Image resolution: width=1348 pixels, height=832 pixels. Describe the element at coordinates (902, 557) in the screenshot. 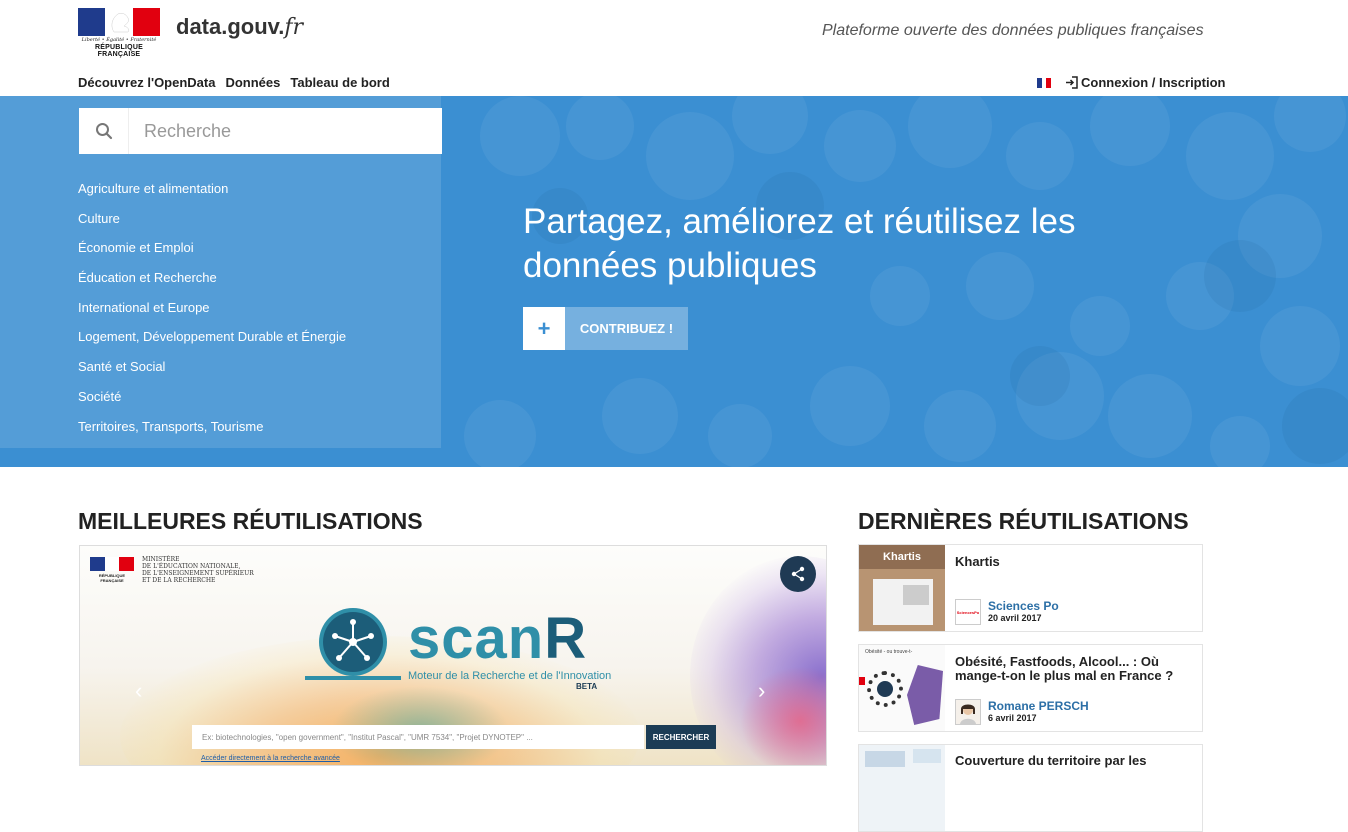

I see `thumb-title: Khartis` at that location.